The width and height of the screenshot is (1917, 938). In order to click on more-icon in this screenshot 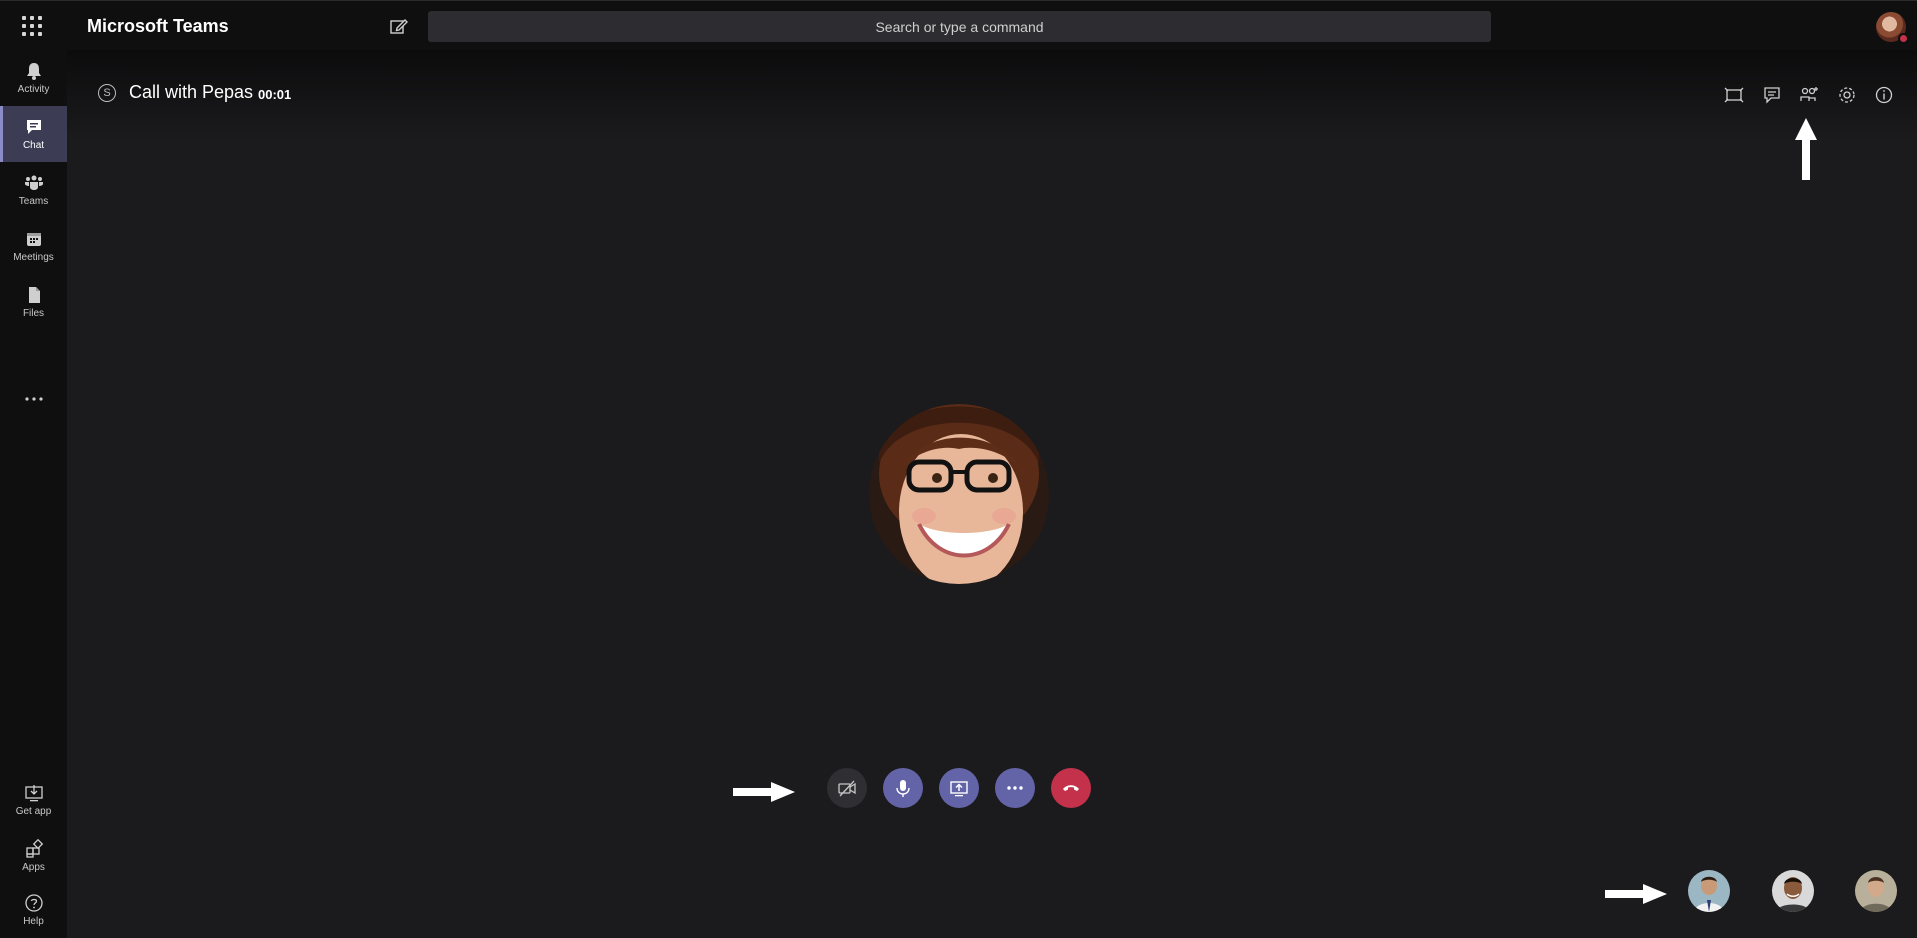, I will do `click(1015, 788)`.